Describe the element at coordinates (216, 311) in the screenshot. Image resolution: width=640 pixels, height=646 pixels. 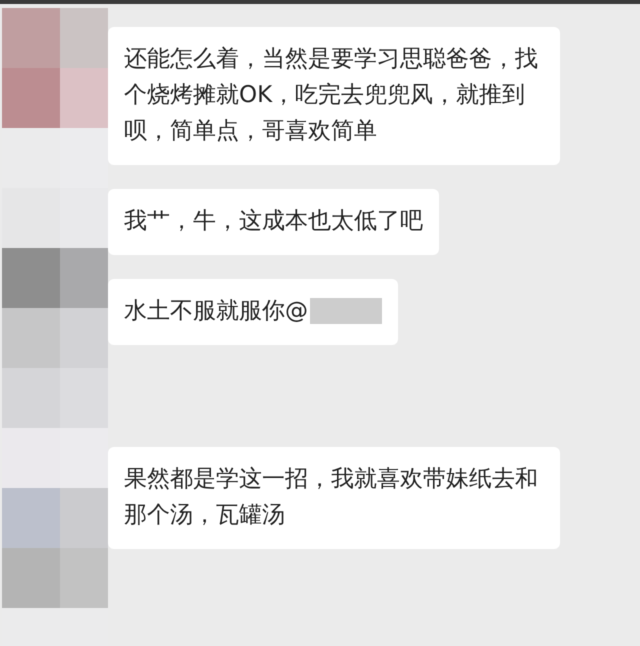
I see `message-text: 水土不服就服你@` at that location.